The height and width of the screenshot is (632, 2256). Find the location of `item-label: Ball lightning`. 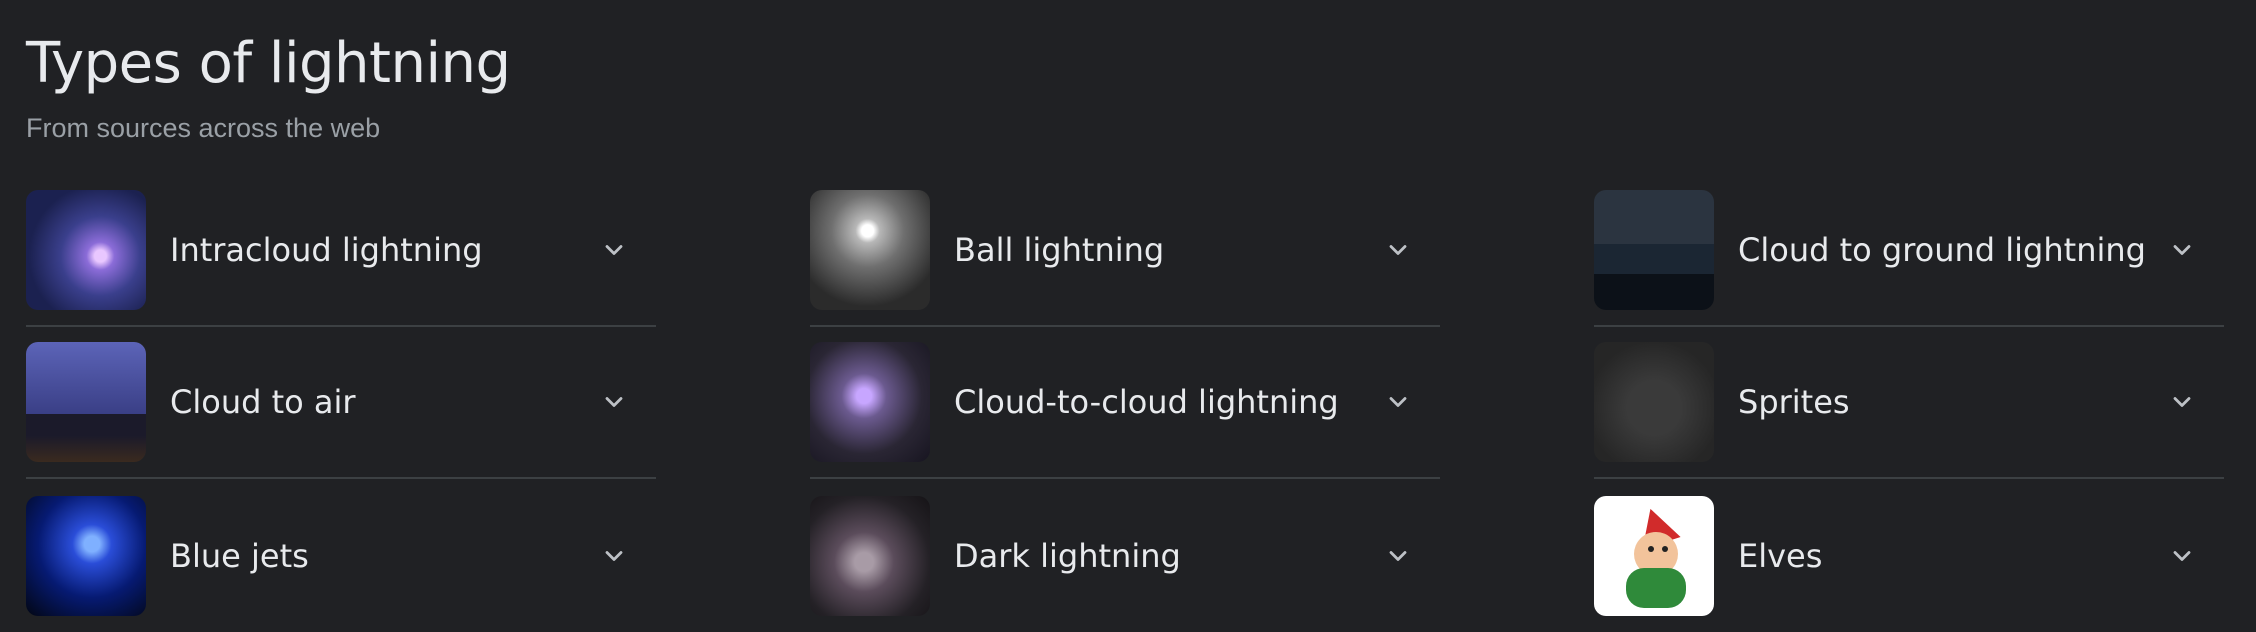

item-label: Ball lightning is located at coordinates (1059, 250).